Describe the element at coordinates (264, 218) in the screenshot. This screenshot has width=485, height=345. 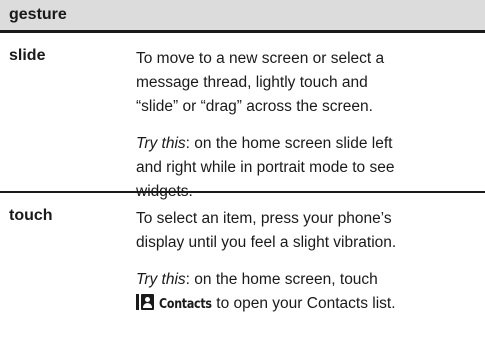
I see `description-line: To select an item, press your phone’s` at that location.